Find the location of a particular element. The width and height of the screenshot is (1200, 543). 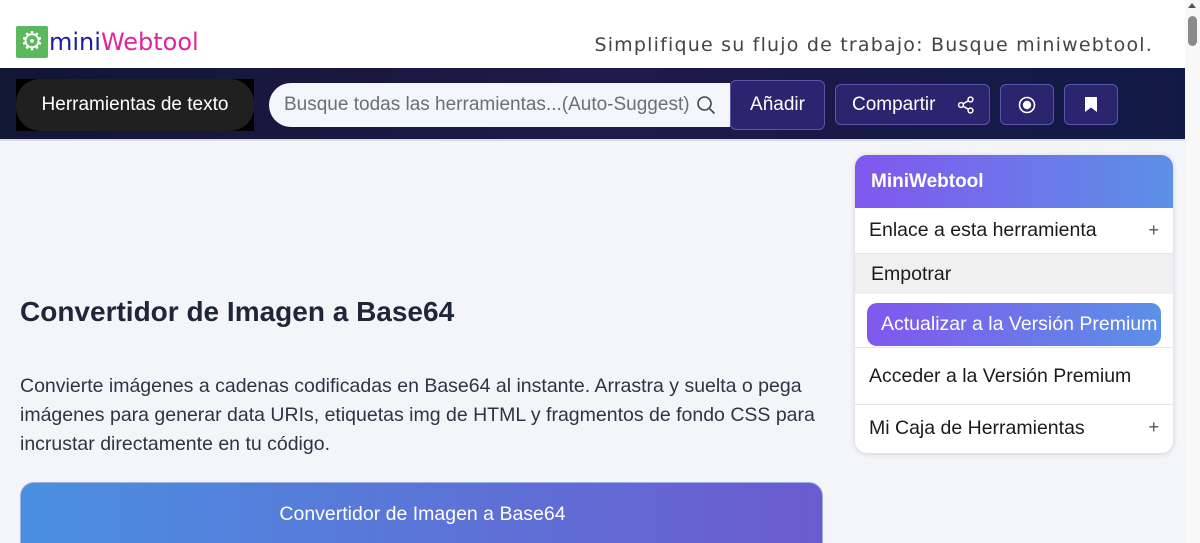

share-button: Compartir is located at coordinates (912, 104).